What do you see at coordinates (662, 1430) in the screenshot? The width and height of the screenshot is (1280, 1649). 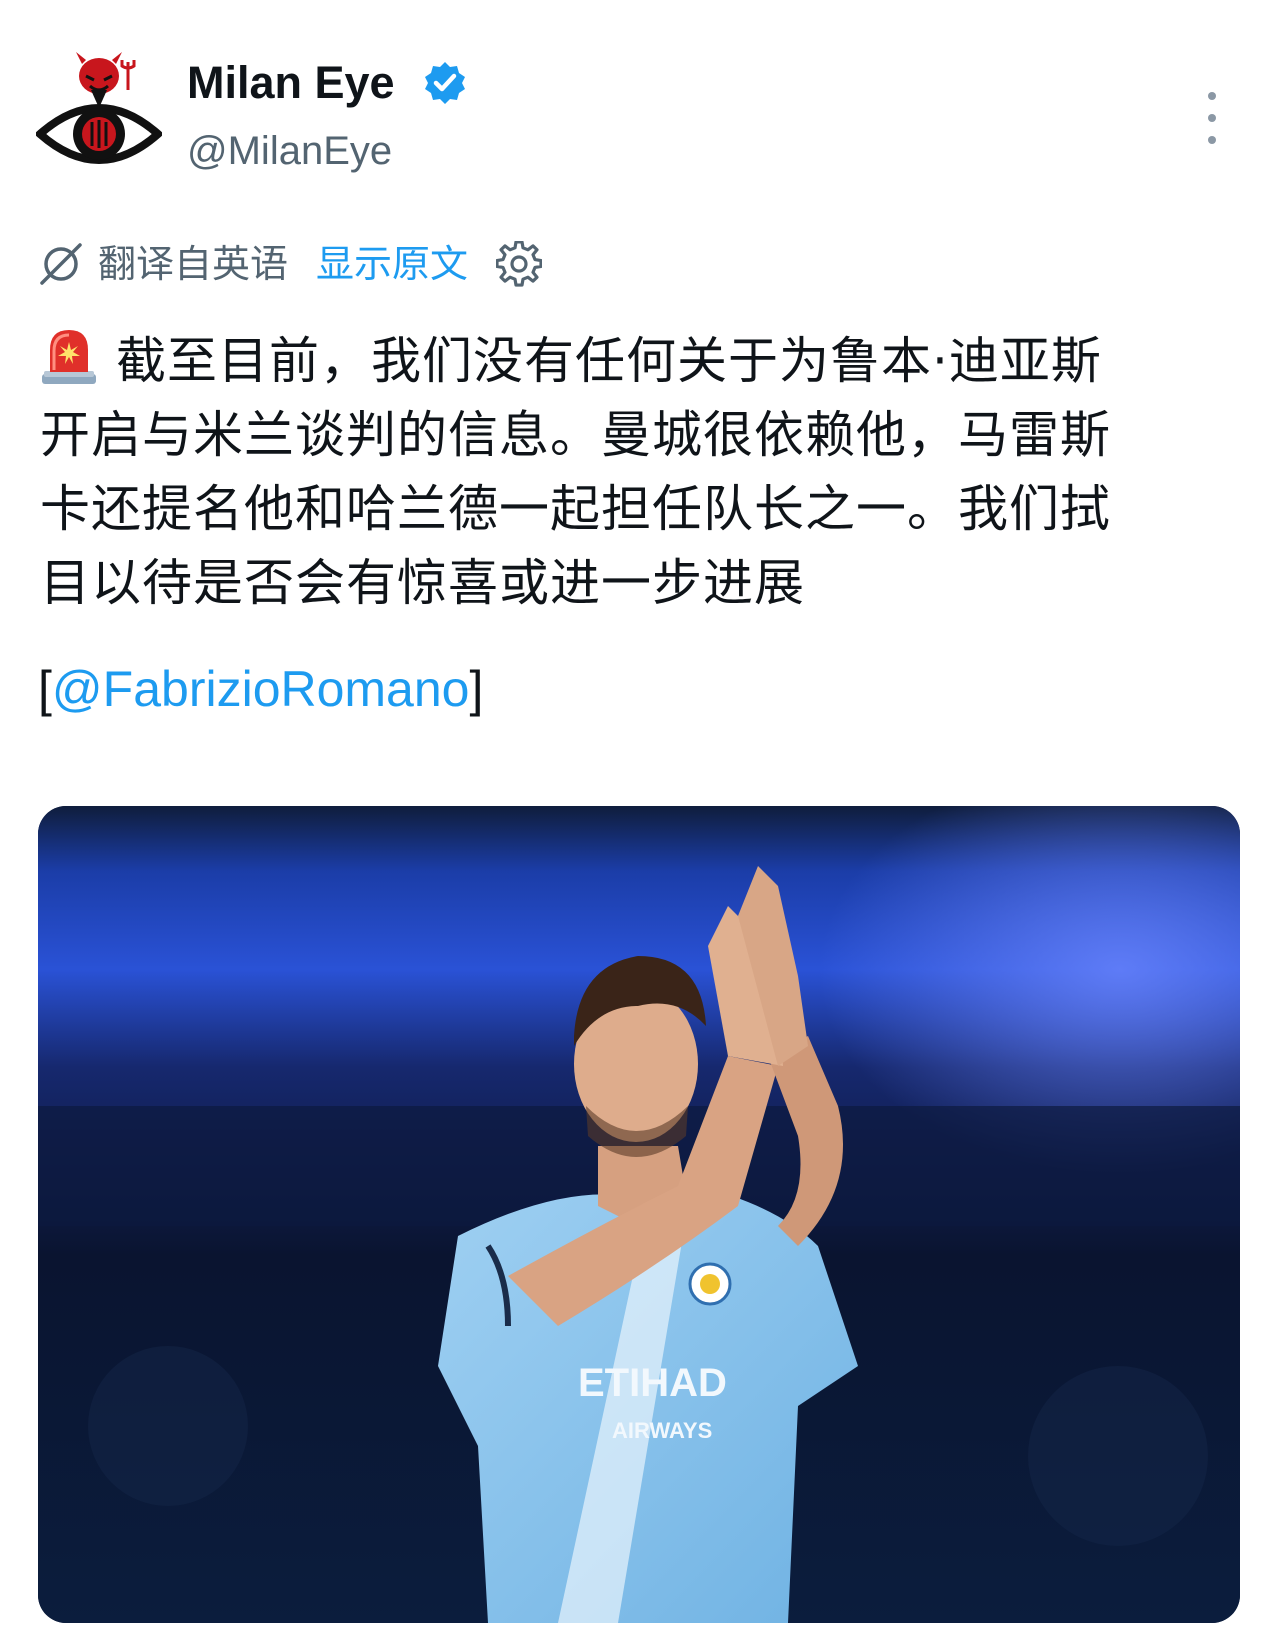 I see `kit-sponsor-subtext: AIRWAYS` at bounding box center [662, 1430].